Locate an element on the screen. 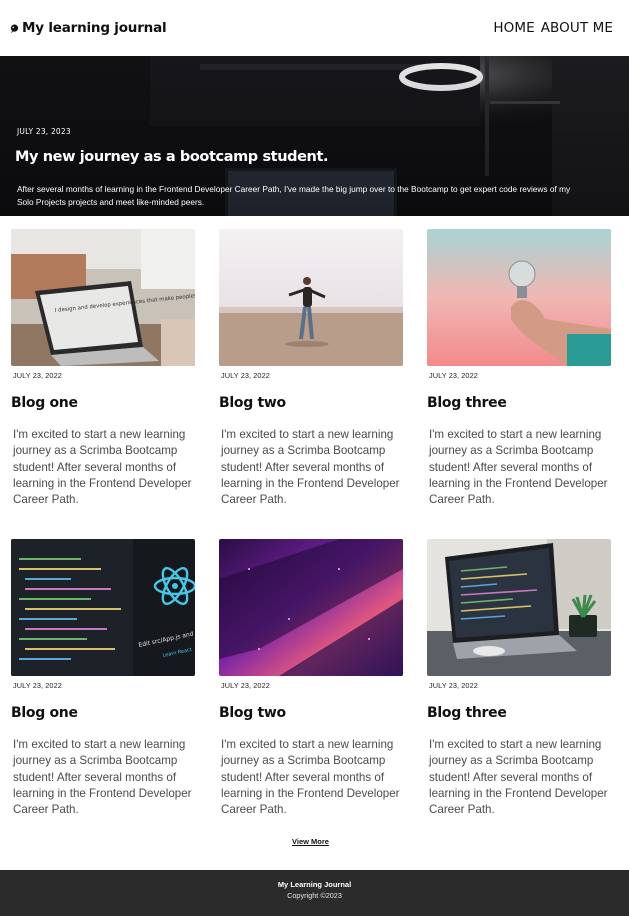 This screenshot has height=916, width=629. beach-dancer-photo is located at coordinates (311, 297).